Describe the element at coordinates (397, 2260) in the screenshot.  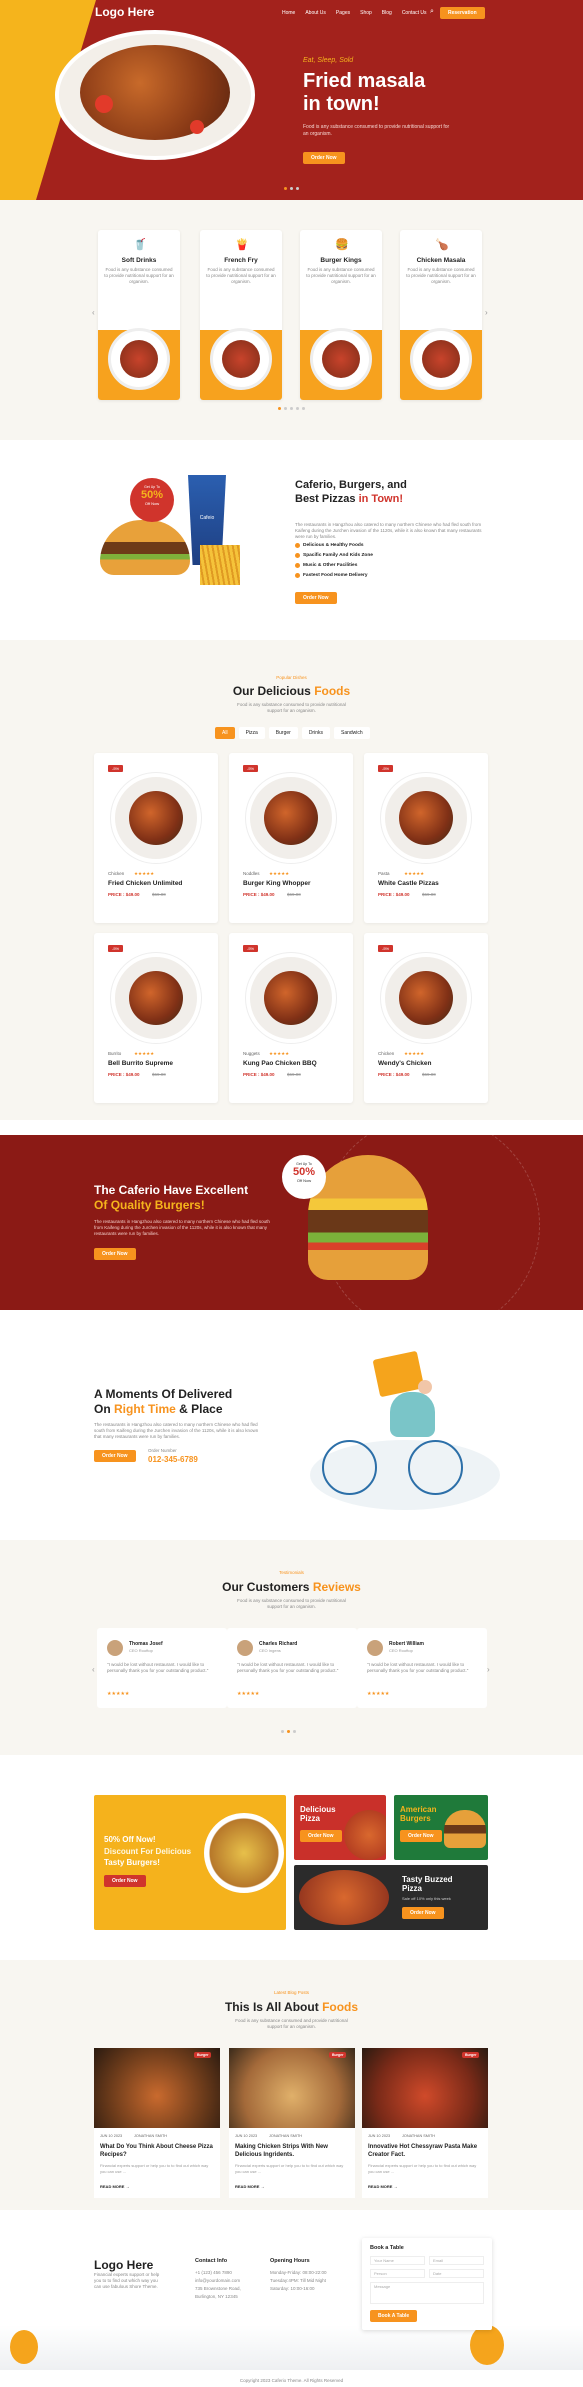
I see `name-input: Your Name` at that location.